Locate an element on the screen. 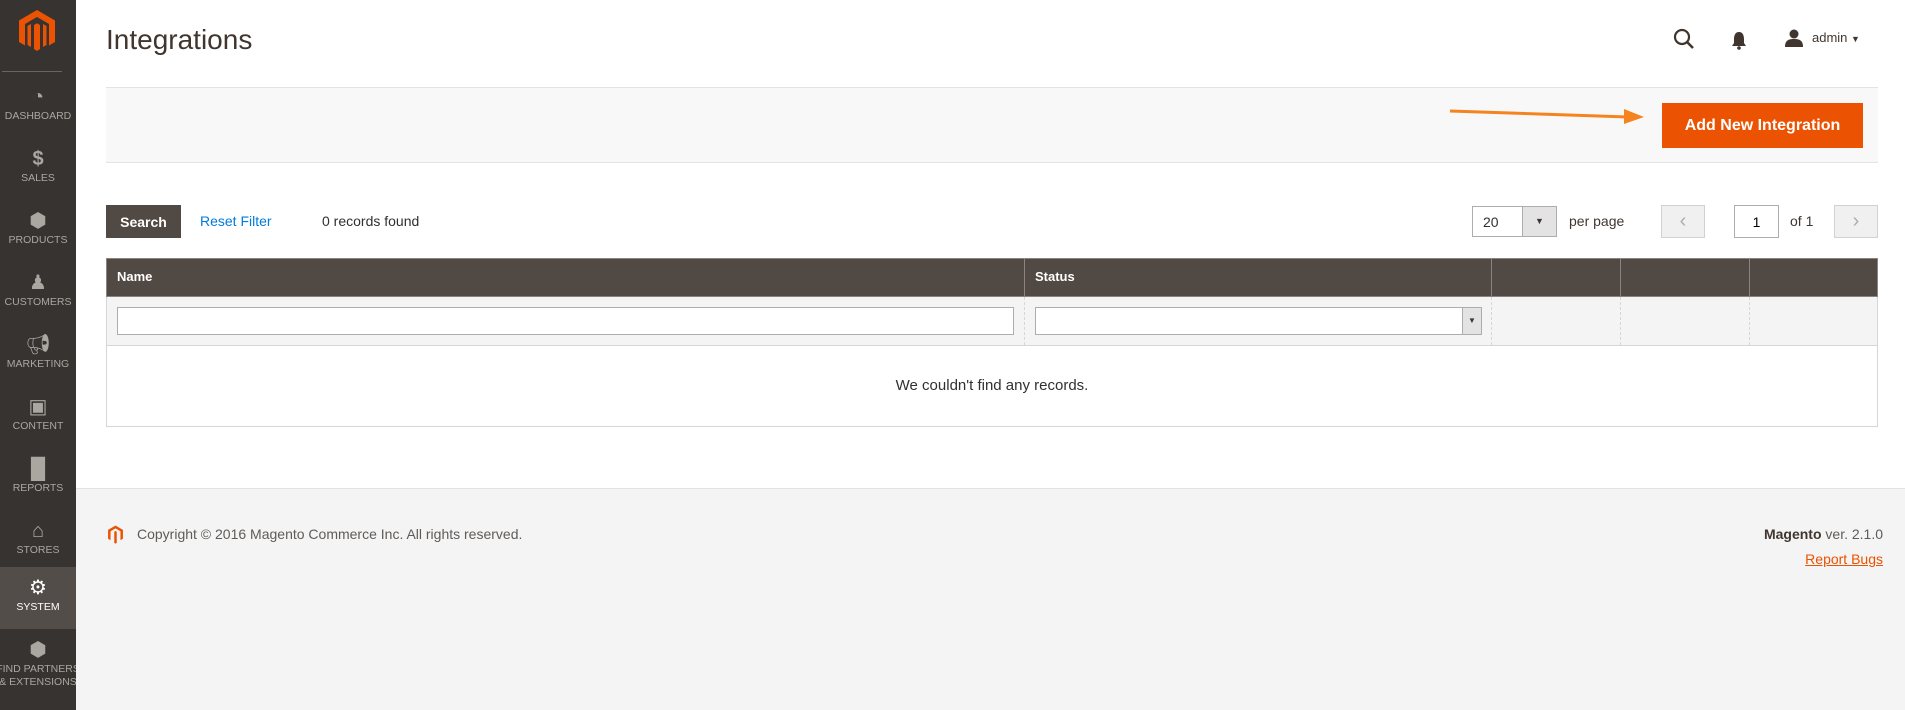  search-icon is located at coordinates (1684, 39).